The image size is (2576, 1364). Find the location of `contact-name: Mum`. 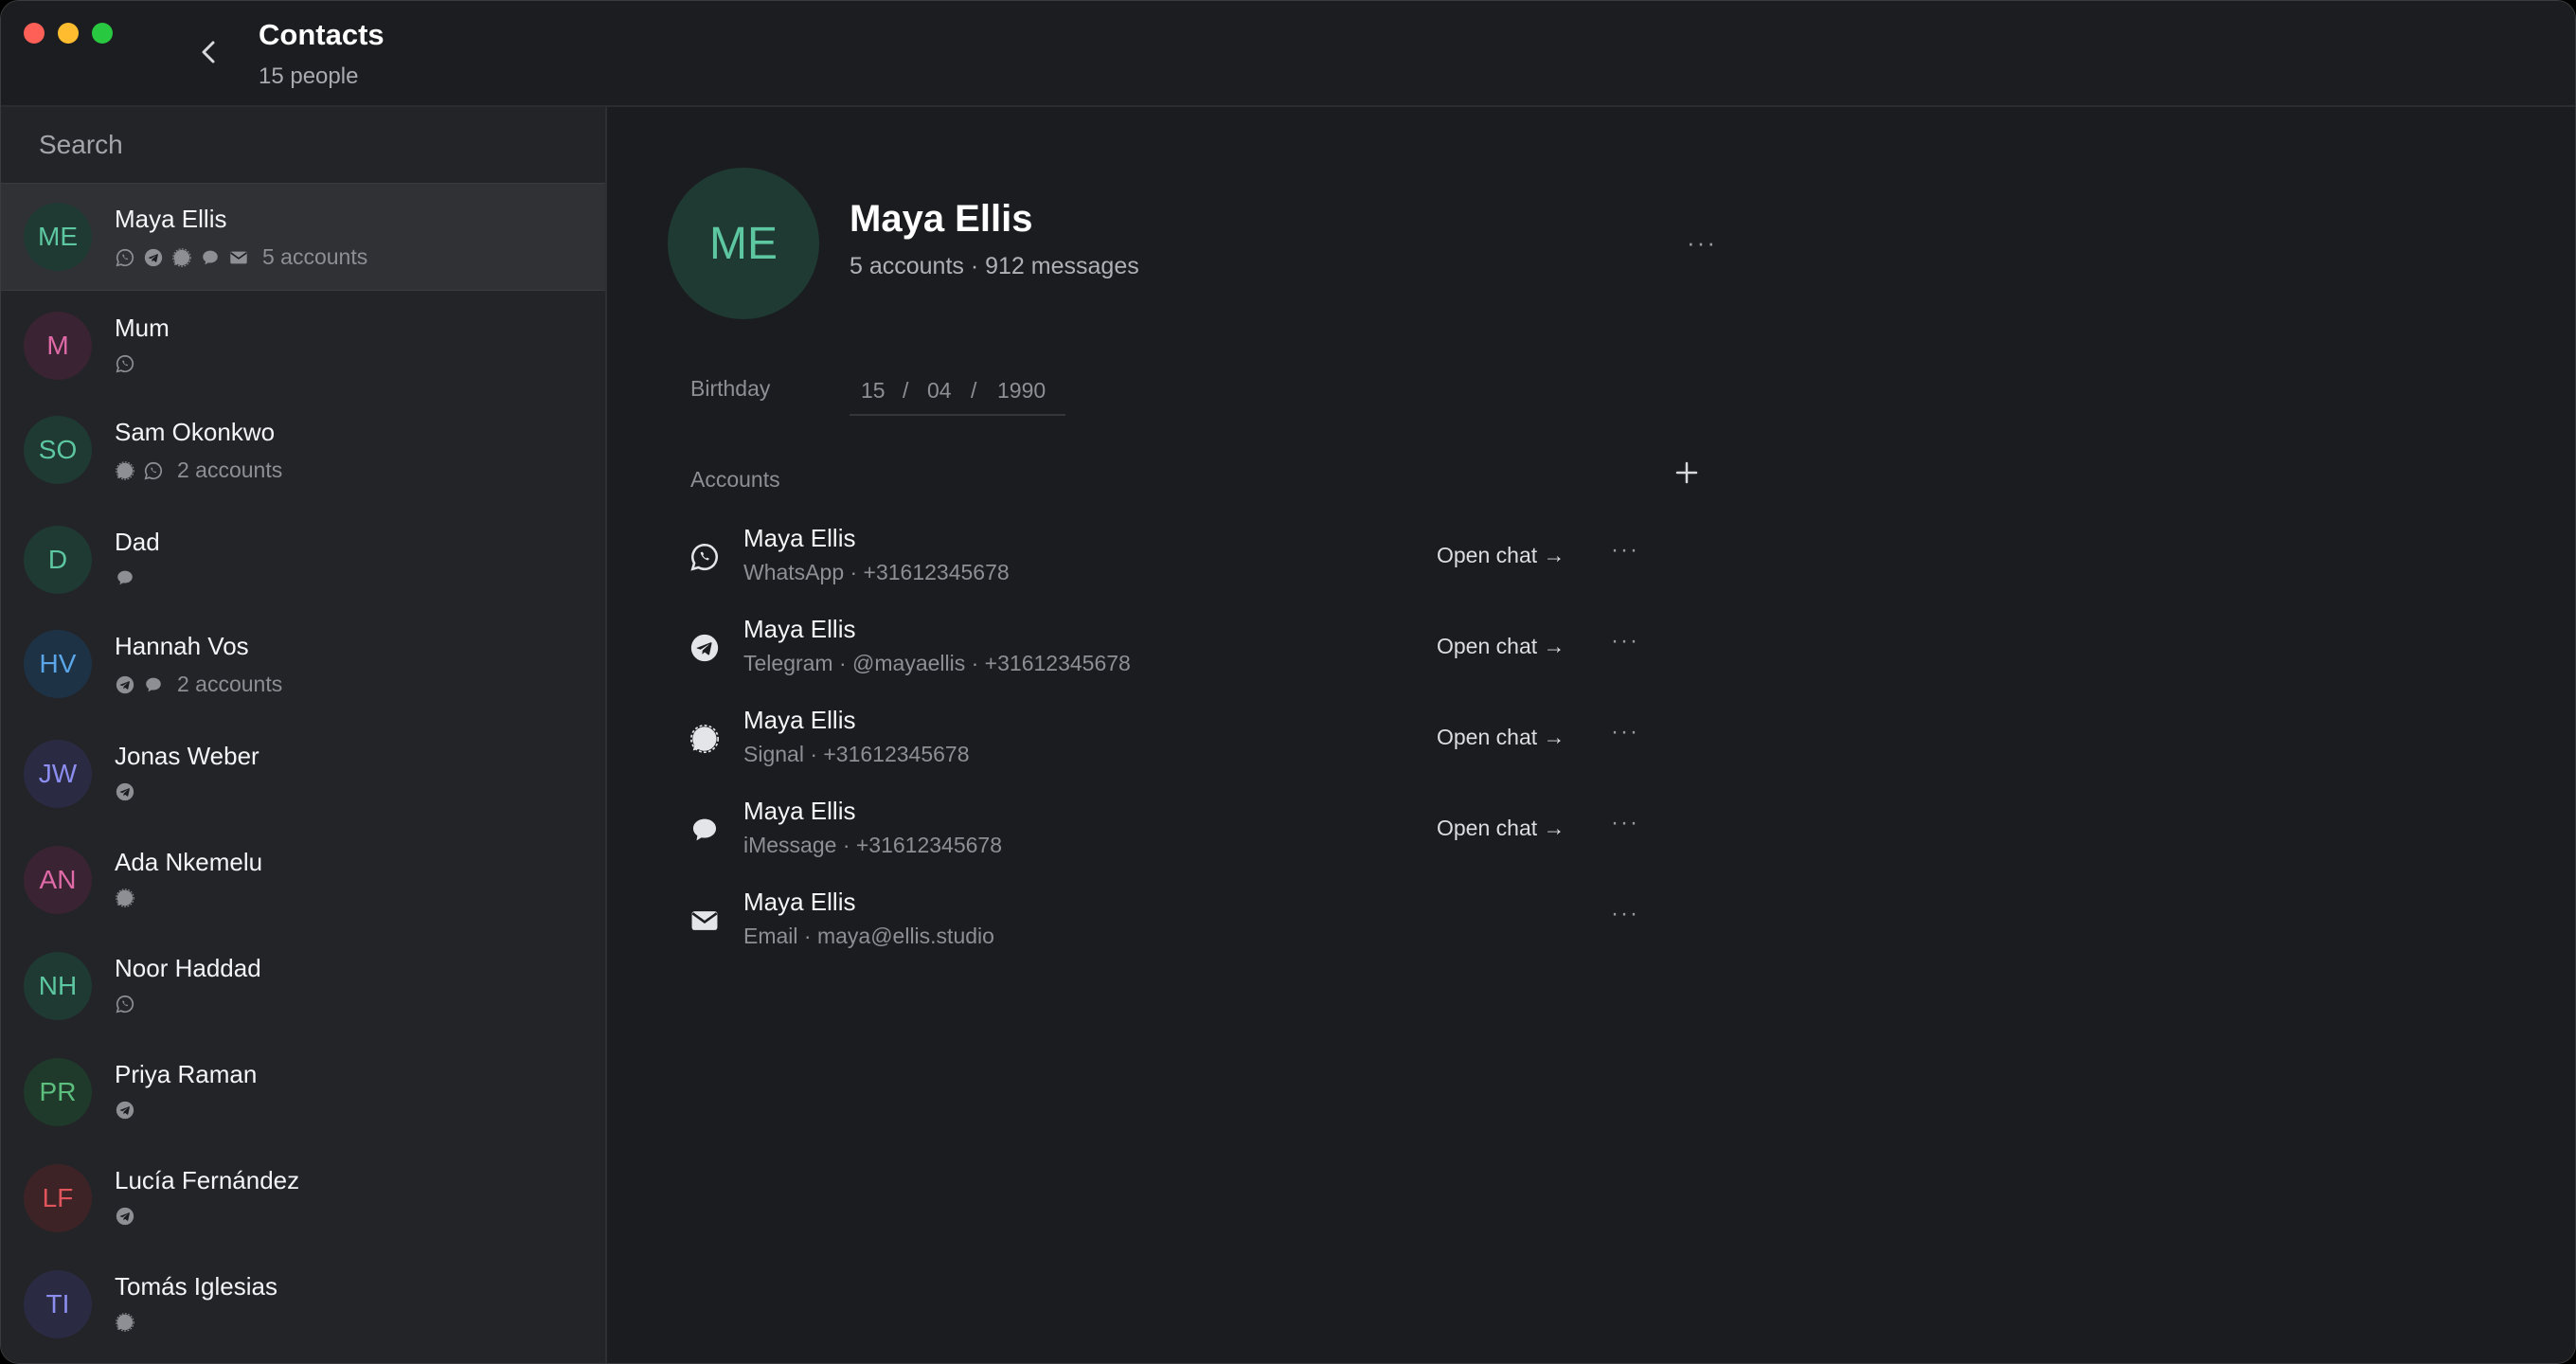

contact-name: Mum is located at coordinates (142, 328).